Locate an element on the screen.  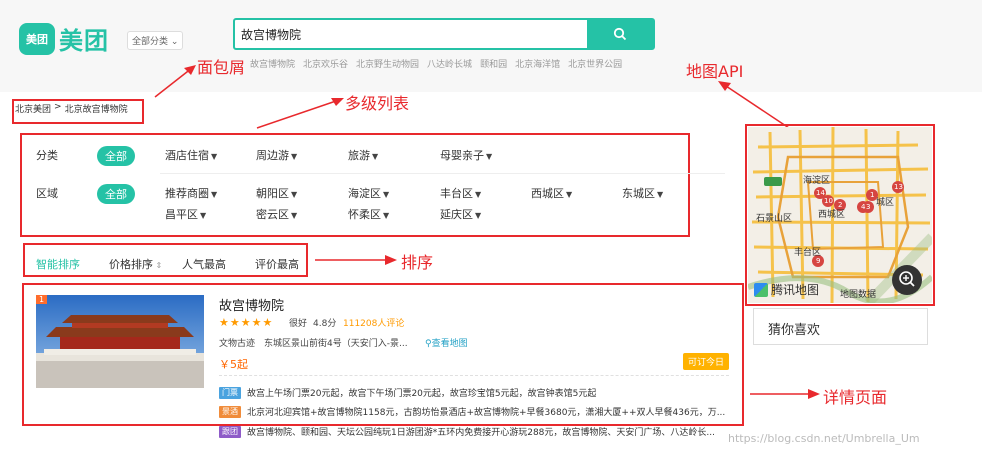
map-brand: 腾讯地图 is located at coordinates (786, 289).